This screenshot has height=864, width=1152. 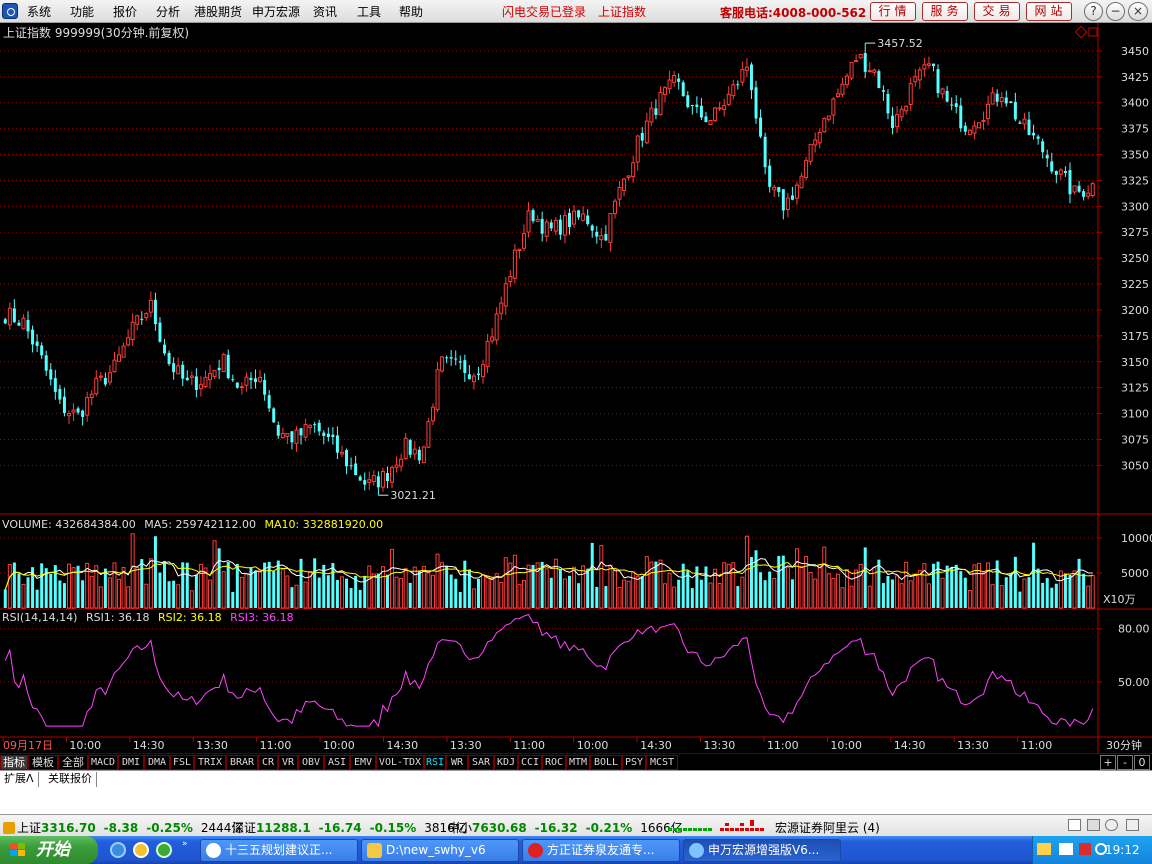 I want to click on diamond-icon, so click(x=1081, y=32).